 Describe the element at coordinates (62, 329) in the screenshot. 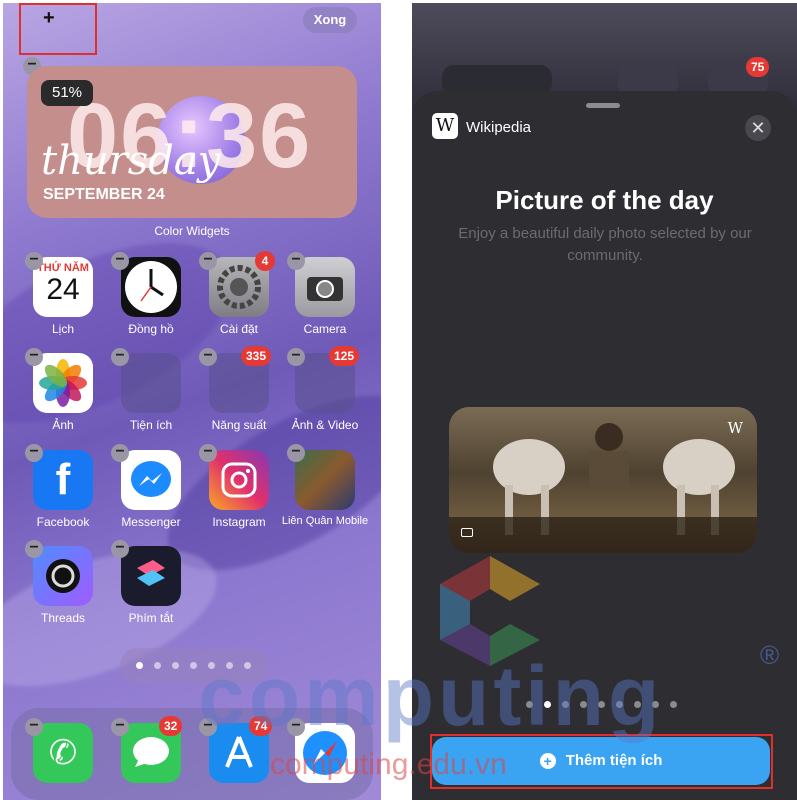

I see `app-label: Lịch` at that location.